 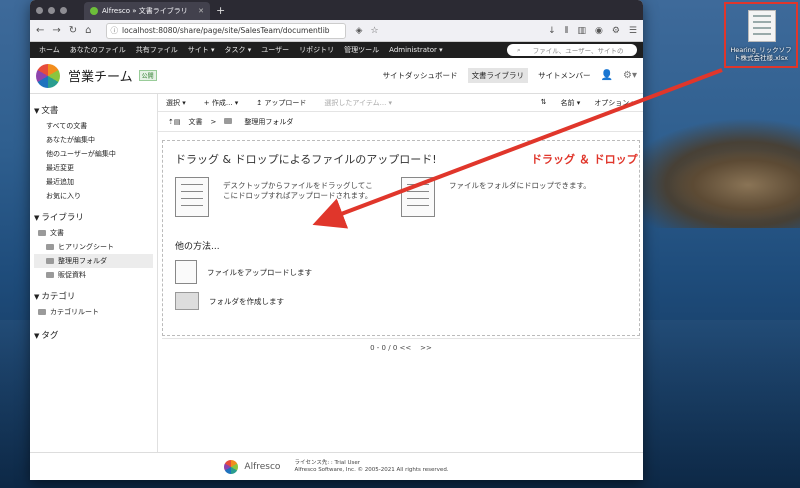 What do you see at coordinates (762, 26) in the screenshot?
I see `spreadsheet-icon` at bounding box center [762, 26].